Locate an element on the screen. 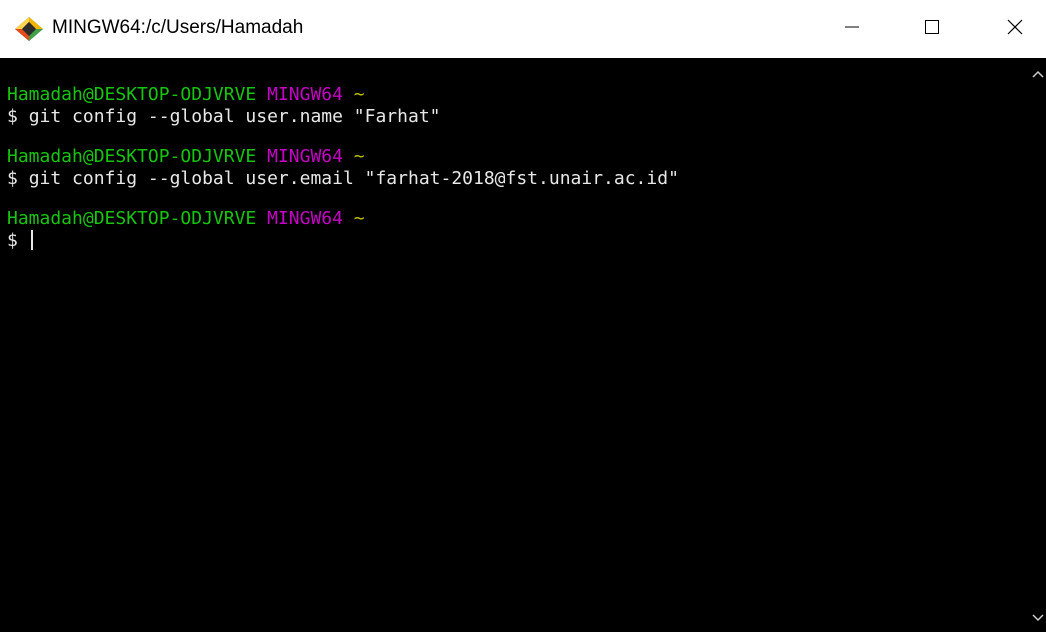  scroll-down-arrow-icon is located at coordinates (1038, 618).